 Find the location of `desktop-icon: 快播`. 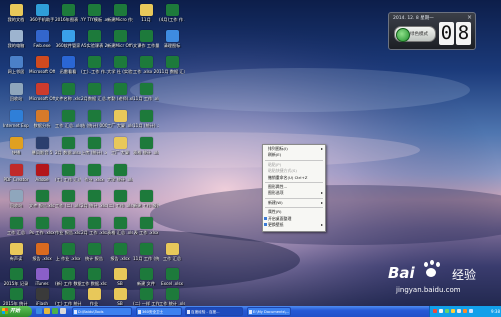

desktop-icon: 快播 is located at coordinates (16, 146).